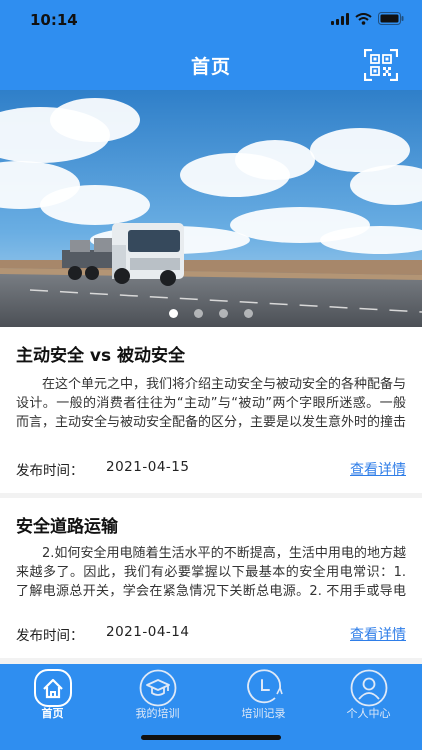  I want to click on top-bar: 10:14 首页, so click(211, 45).